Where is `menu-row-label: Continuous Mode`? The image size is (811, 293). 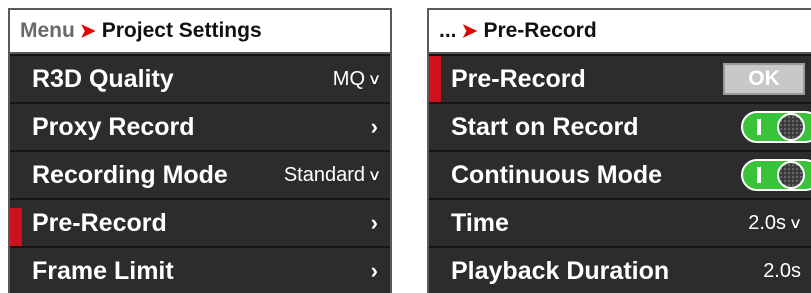
menu-row-label: Continuous Mode is located at coordinates (557, 174).